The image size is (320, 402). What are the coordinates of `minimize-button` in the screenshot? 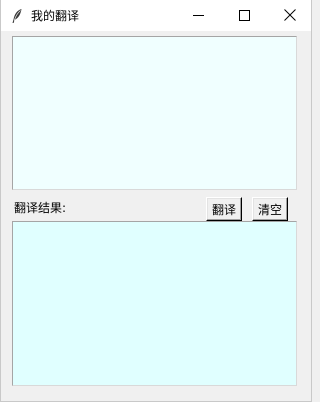 It's located at (198, 15).